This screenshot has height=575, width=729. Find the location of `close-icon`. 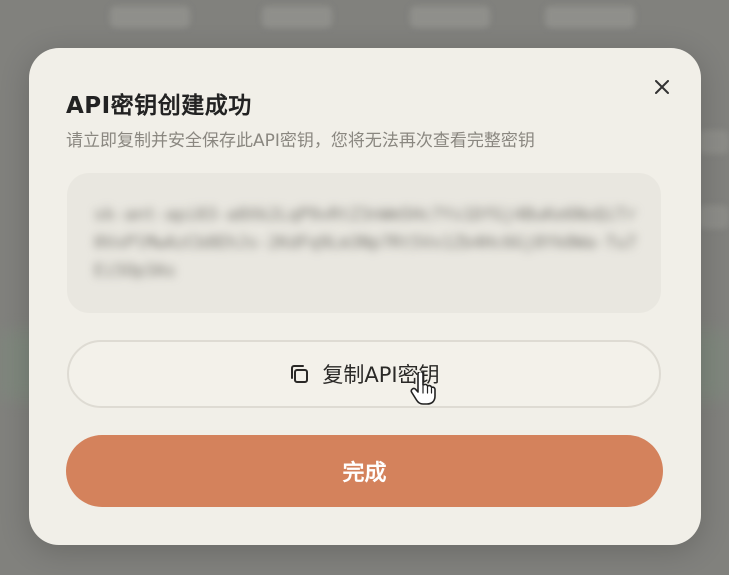

close-icon is located at coordinates (662, 87).